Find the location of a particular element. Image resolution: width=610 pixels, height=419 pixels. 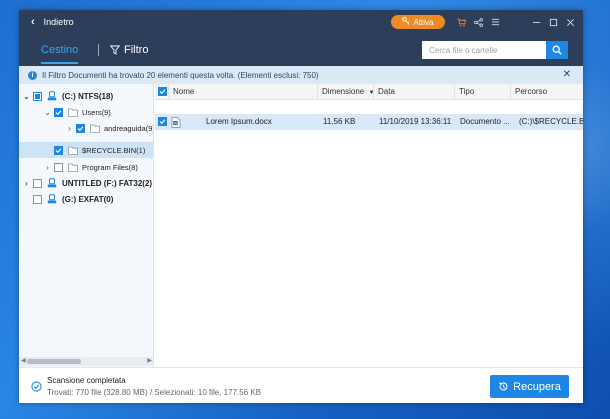

tree-item-label: andreaguida(9) is located at coordinates (129, 128).